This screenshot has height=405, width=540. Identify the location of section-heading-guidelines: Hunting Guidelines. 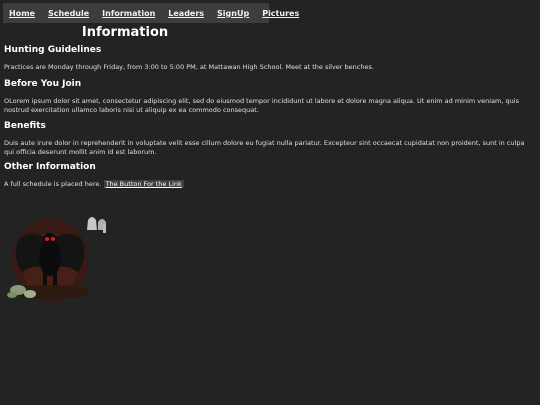
(53, 50).